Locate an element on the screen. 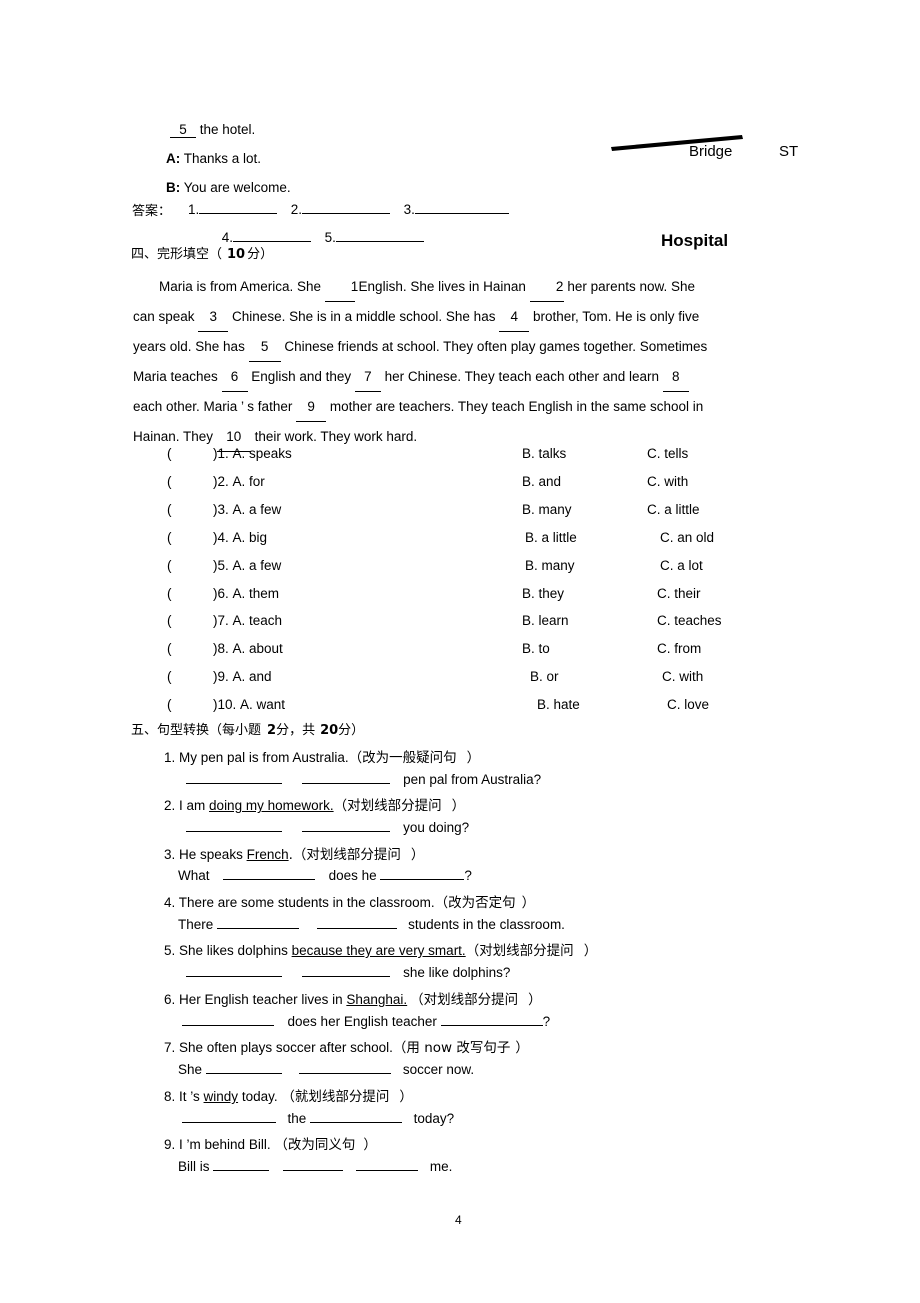  cloze-option-c: C. an old is located at coordinates (687, 537).